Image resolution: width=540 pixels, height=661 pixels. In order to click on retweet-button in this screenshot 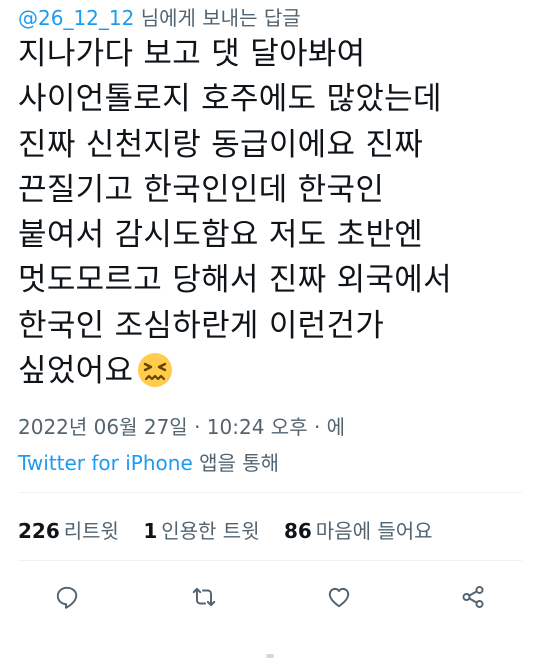, I will do `click(204, 597)`.